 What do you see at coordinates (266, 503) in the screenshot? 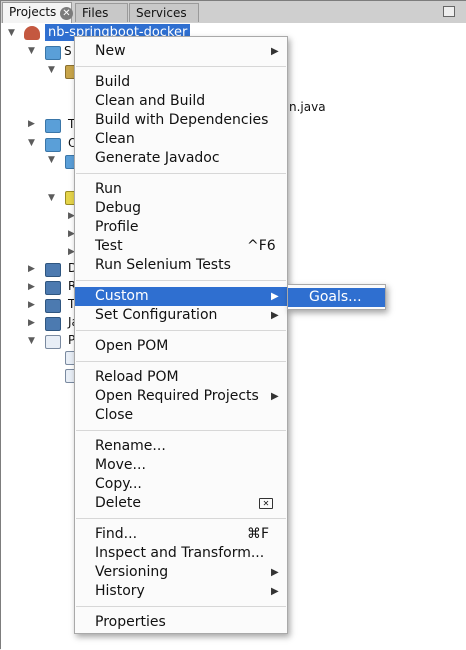
I see `delete-key-icon: ✕` at bounding box center [266, 503].